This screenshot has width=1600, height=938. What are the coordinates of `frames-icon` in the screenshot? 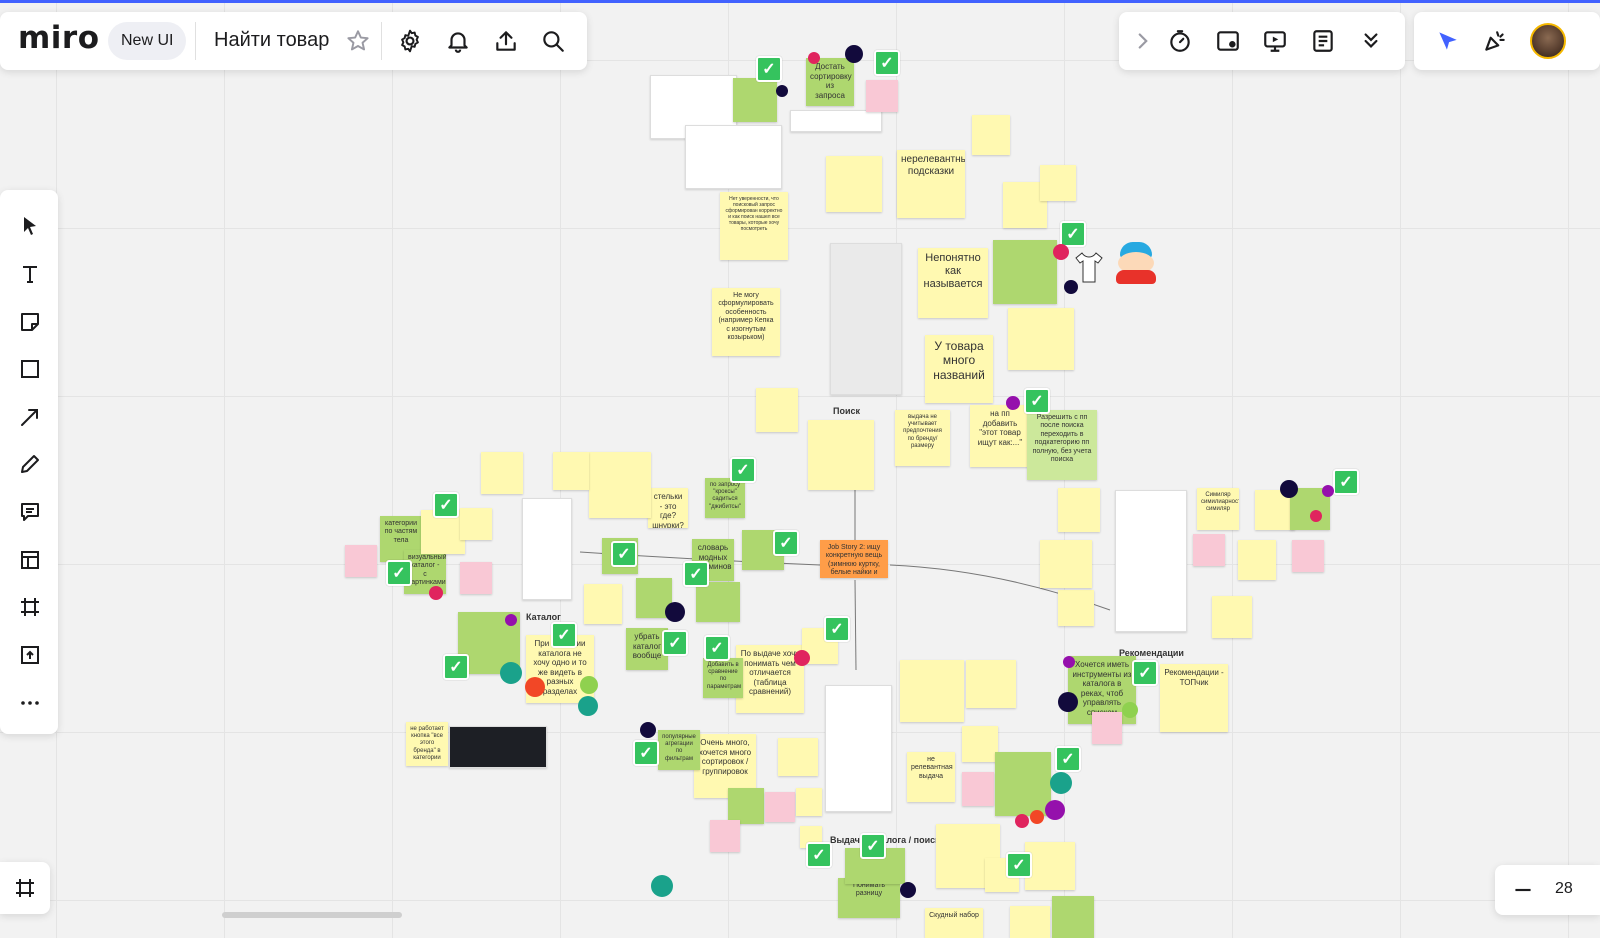 It's located at (25, 888).